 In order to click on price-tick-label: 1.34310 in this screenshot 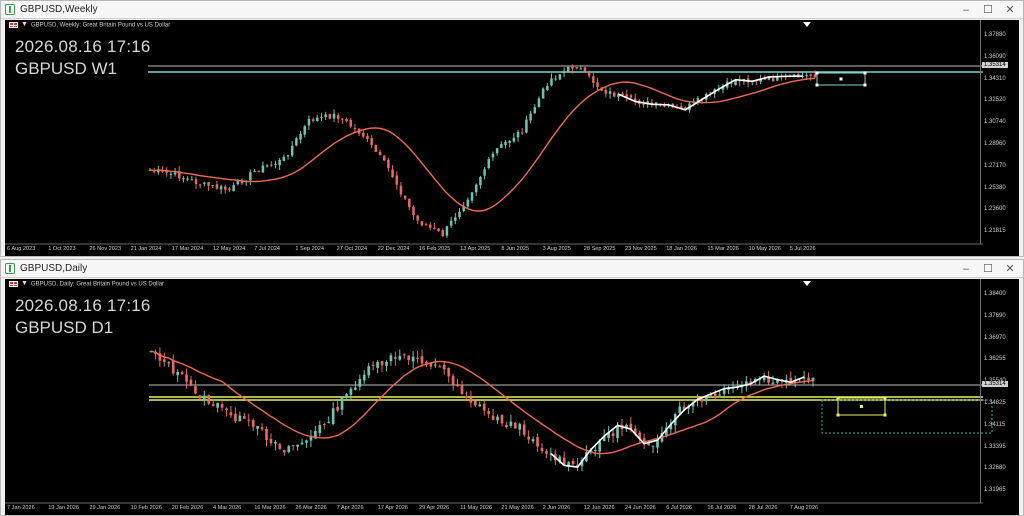, I will do `click(995, 78)`.